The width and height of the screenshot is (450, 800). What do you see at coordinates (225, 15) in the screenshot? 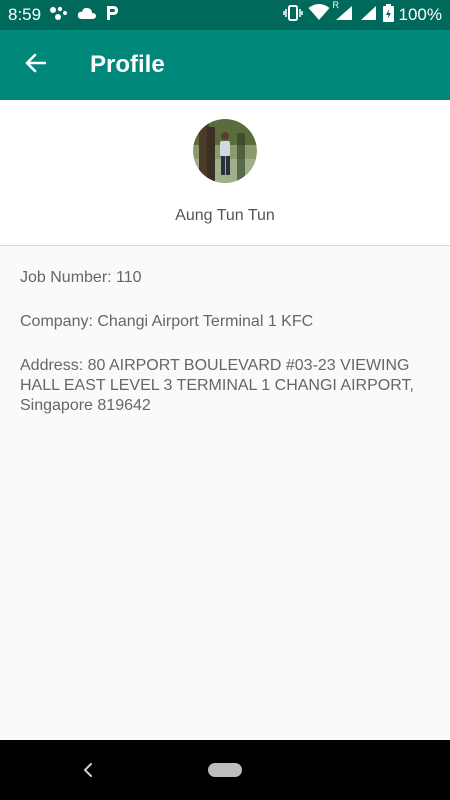
I see `status-bar: 8:59 R 100%` at bounding box center [225, 15].